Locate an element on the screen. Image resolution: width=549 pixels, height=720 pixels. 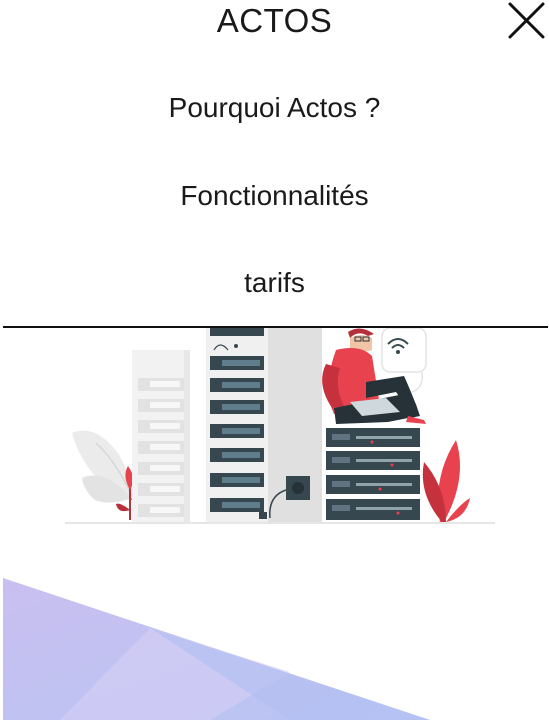
plant-icon-right is located at coordinates (446, 481).